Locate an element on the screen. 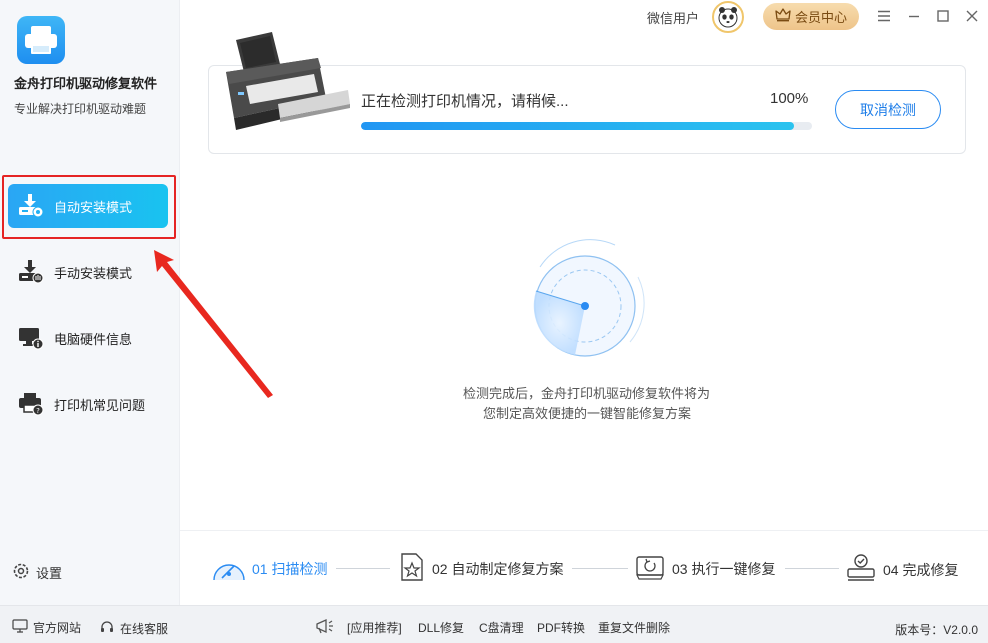 The image size is (988, 643). official-website-link: 官方网站 is located at coordinates (46, 627).